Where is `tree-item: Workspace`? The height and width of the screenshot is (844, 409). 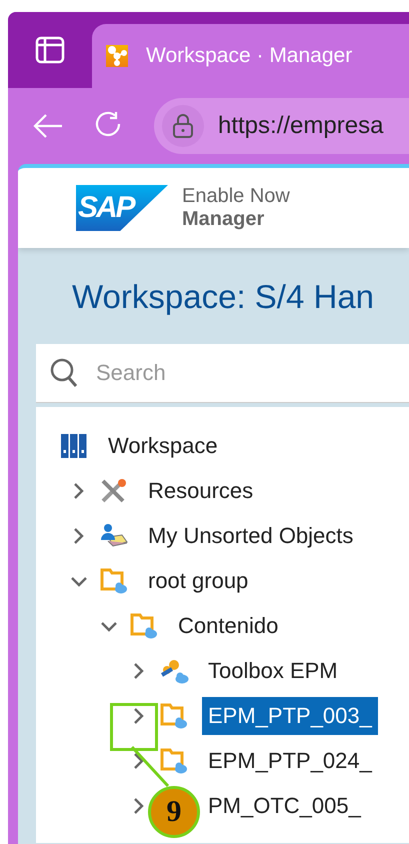 tree-item: Workspace is located at coordinates (163, 445).